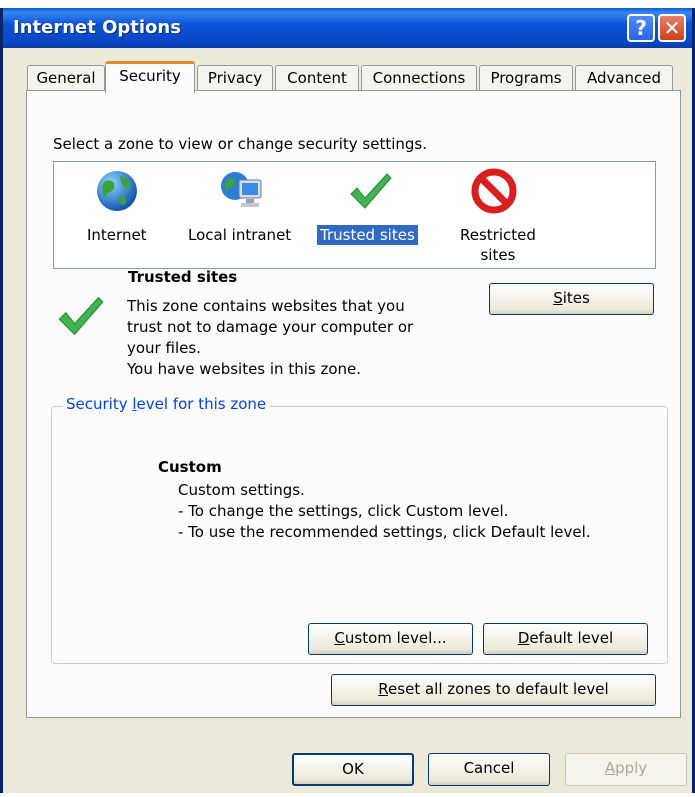 The width and height of the screenshot is (695, 797). I want to click on tab-general: General, so click(66, 78).